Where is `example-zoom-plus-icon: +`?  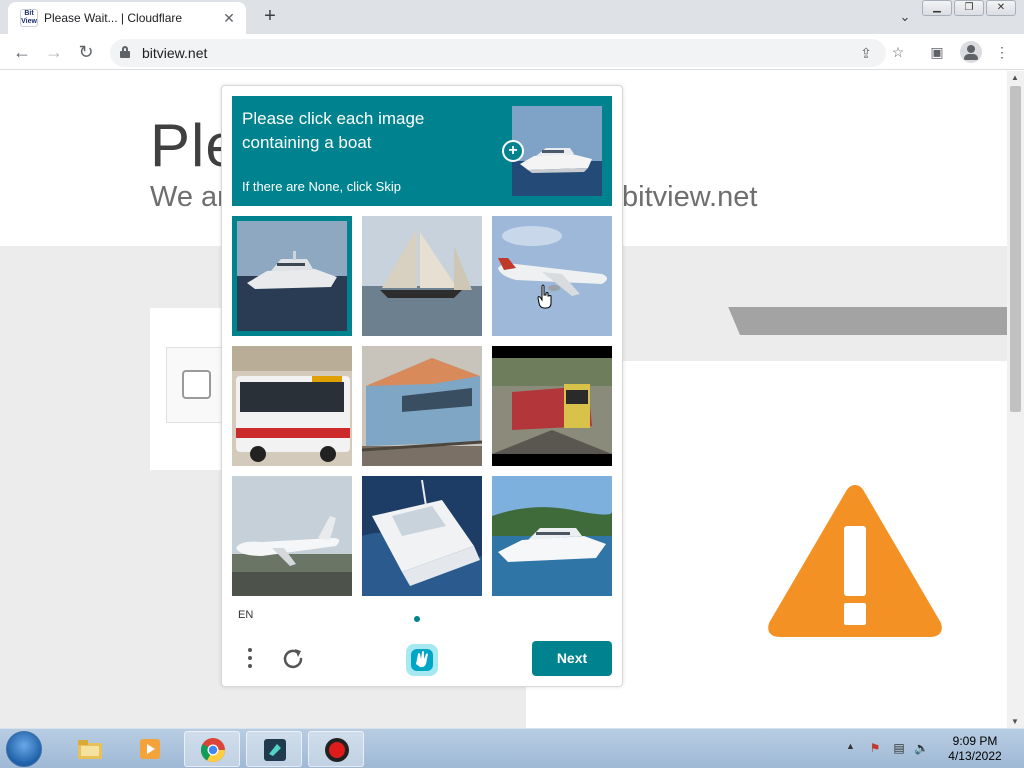
example-zoom-plus-icon: + is located at coordinates (513, 151).